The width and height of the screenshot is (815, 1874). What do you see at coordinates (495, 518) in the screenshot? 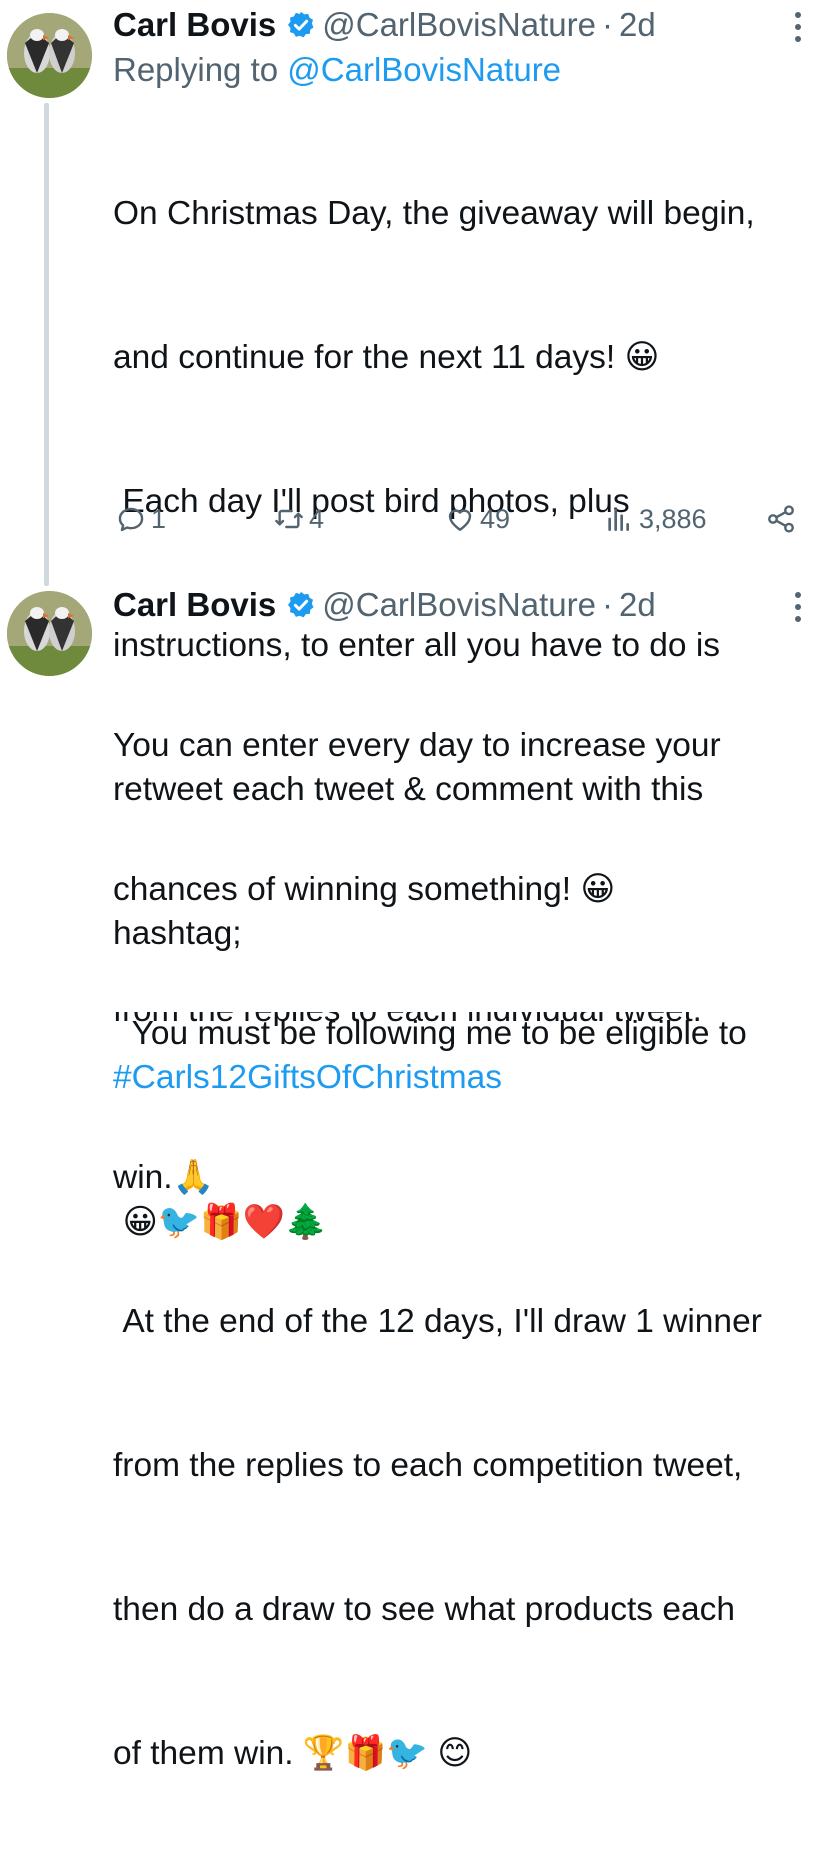
I see `like-count: 49` at bounding box center [495, 518].